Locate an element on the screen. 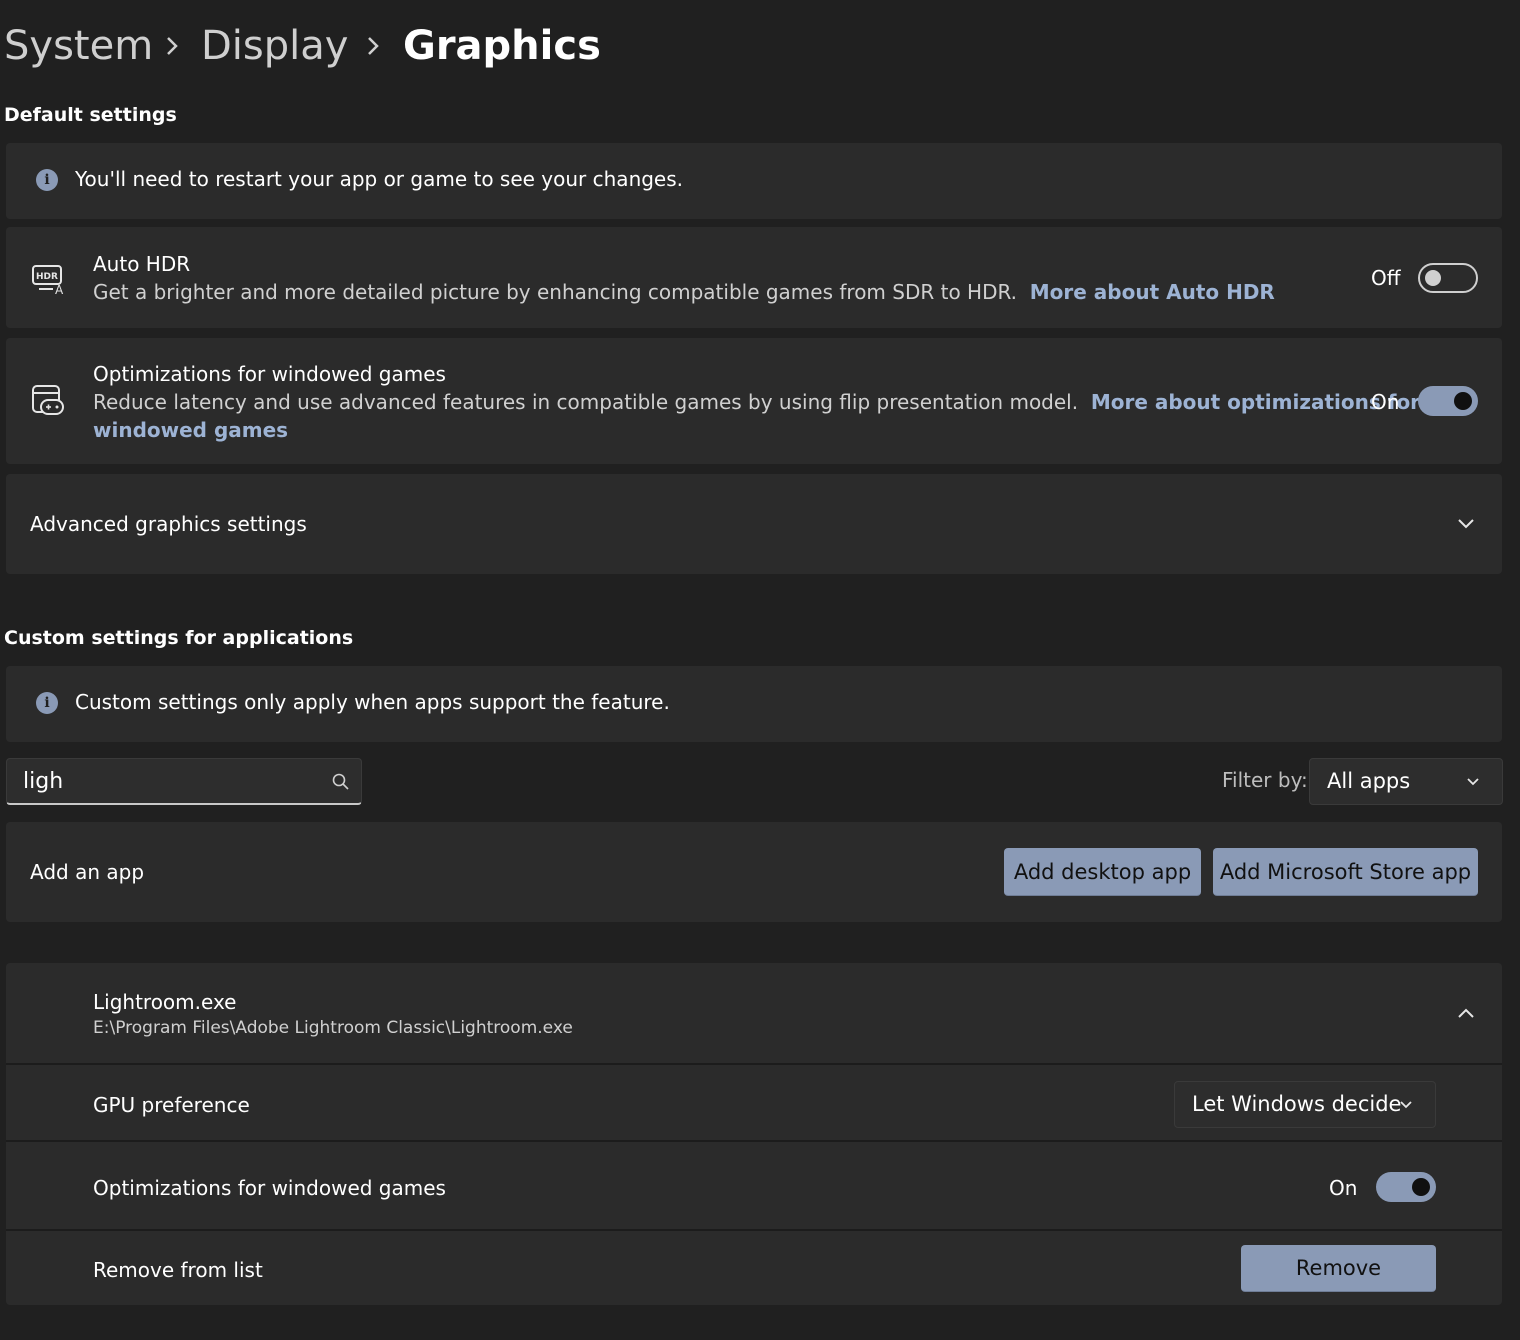 The width and height of the screenshot is (1520, 1340). svg-text: A is located at coordinates (59, 289).